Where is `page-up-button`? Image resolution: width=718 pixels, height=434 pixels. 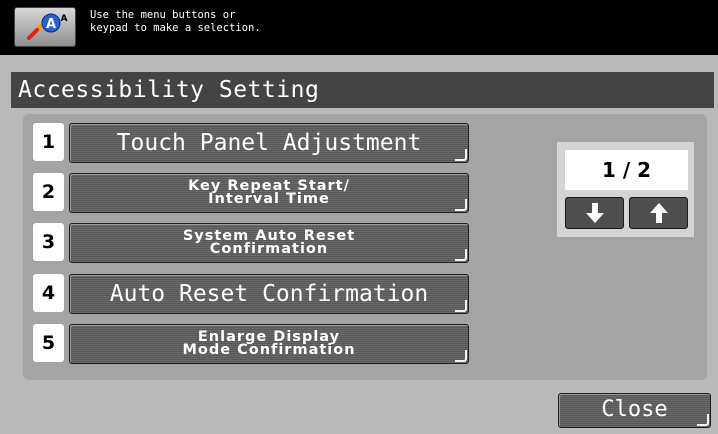 page-up-button is located at coordinates (658, 213).